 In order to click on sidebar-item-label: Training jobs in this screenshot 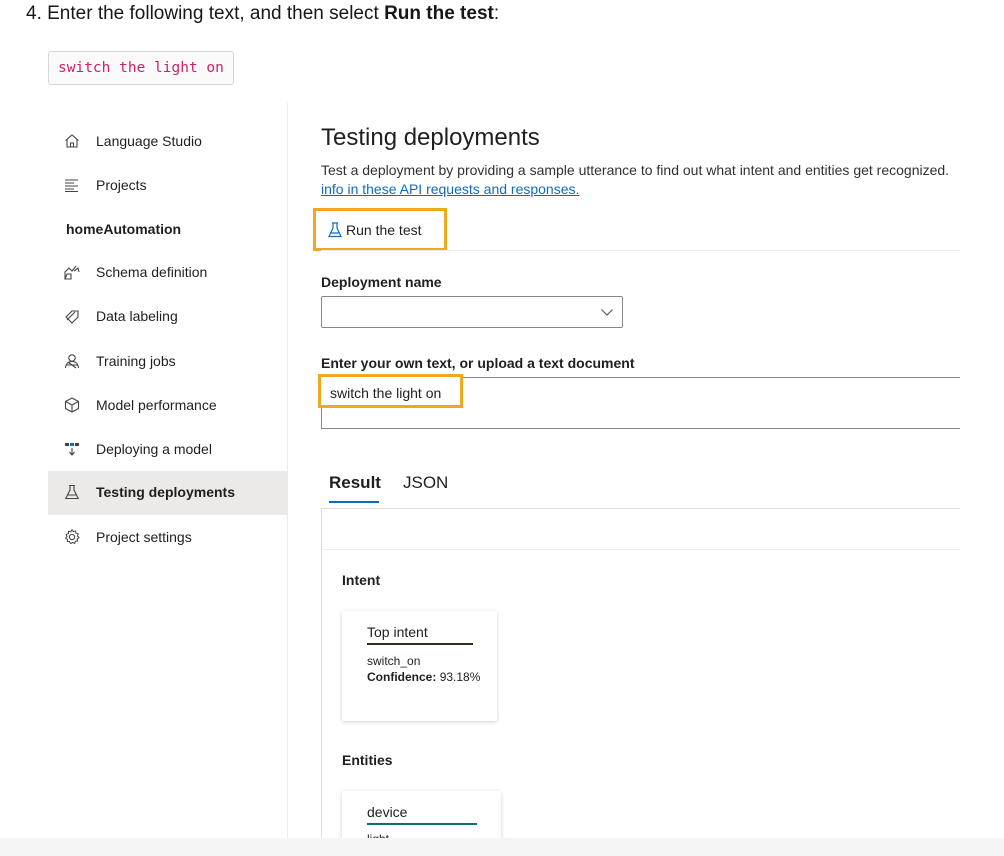, I will do `click(136, 361)`.